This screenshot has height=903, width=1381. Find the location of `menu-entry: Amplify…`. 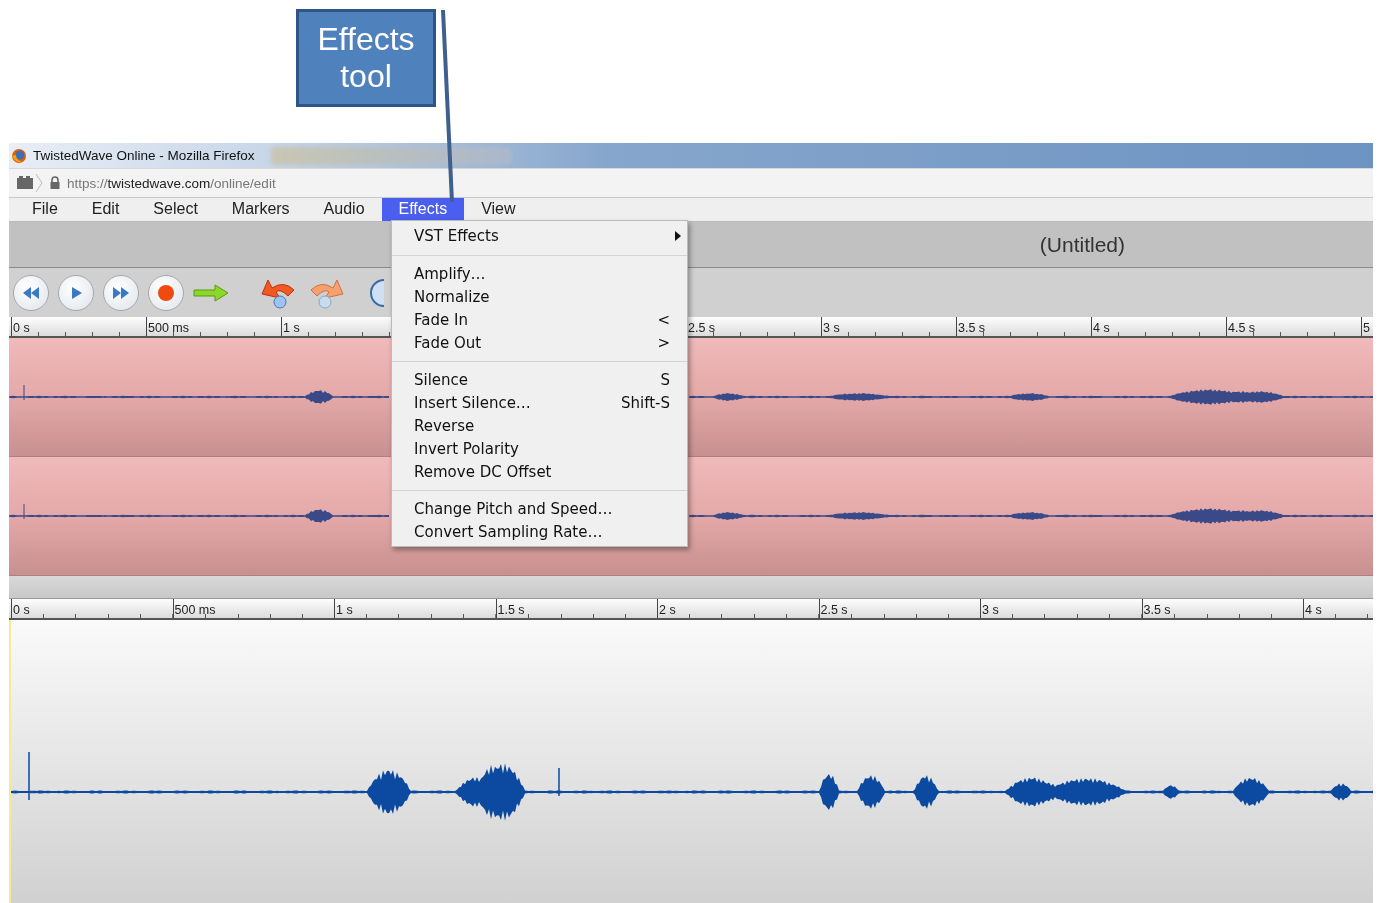

menu-entry: Amplify… is located at coordinates (539, 274).